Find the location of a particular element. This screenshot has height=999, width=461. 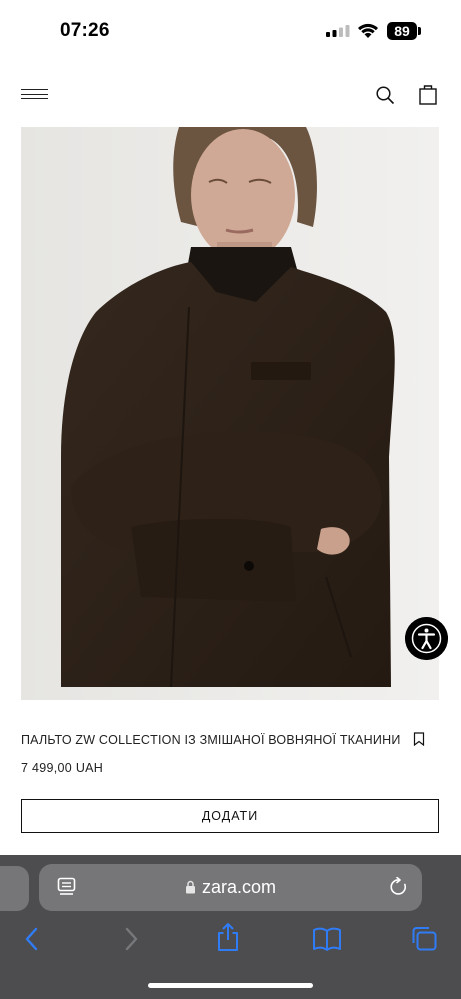

previous-tab-preview is located at coordinates (14, 888).